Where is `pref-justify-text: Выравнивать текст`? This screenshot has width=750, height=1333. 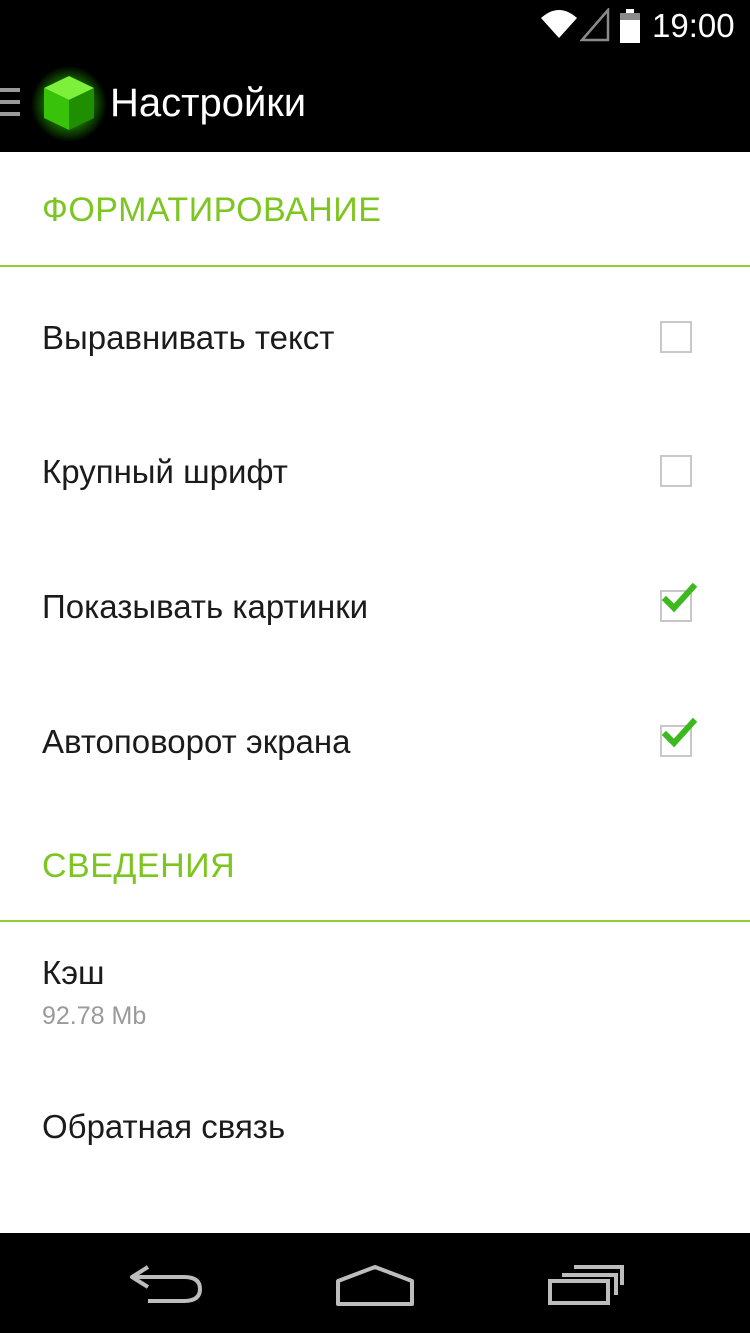
pref-justify-text: Выравнивать текст is located at coordinates (375, 335).